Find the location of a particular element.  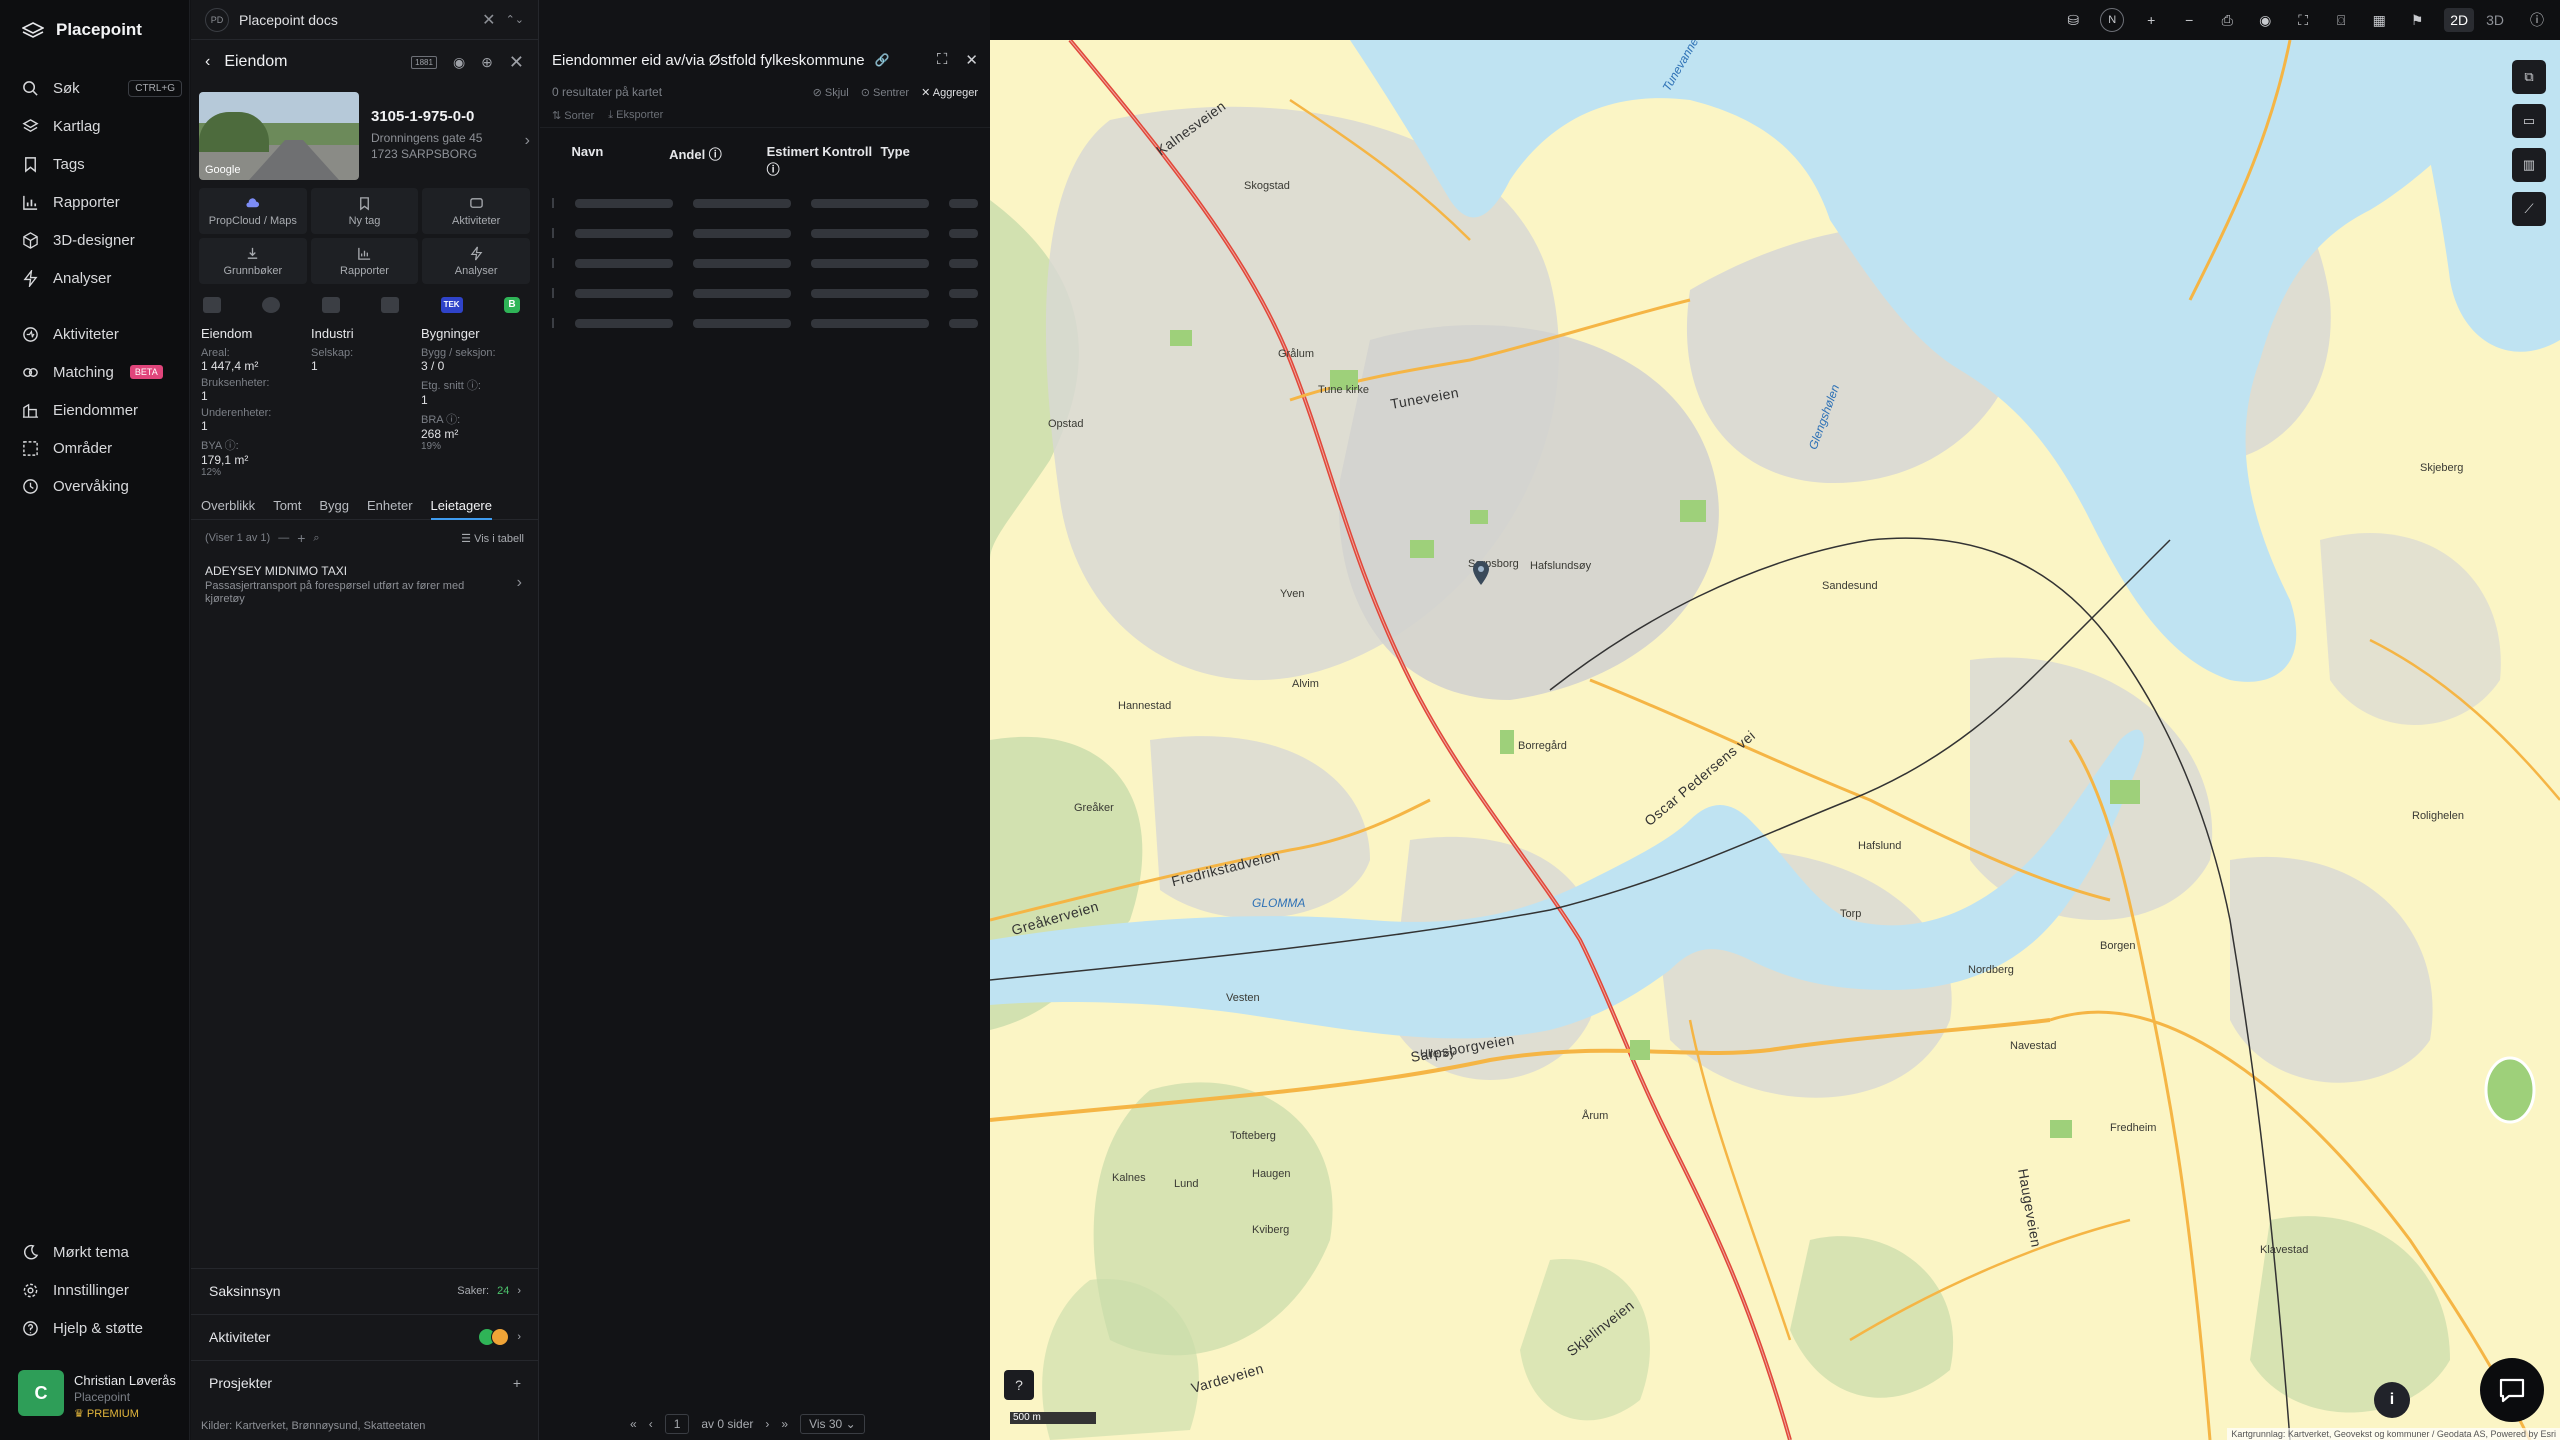

layers-stack-icon: ⛁ is located at coordinates (2073, 20).